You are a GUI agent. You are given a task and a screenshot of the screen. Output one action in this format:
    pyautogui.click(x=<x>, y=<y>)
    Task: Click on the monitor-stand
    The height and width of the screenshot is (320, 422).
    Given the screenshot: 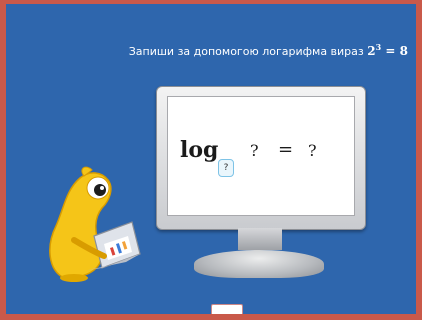 What is the action you would take?
    pyautogui.click(x=259, y=264)
    